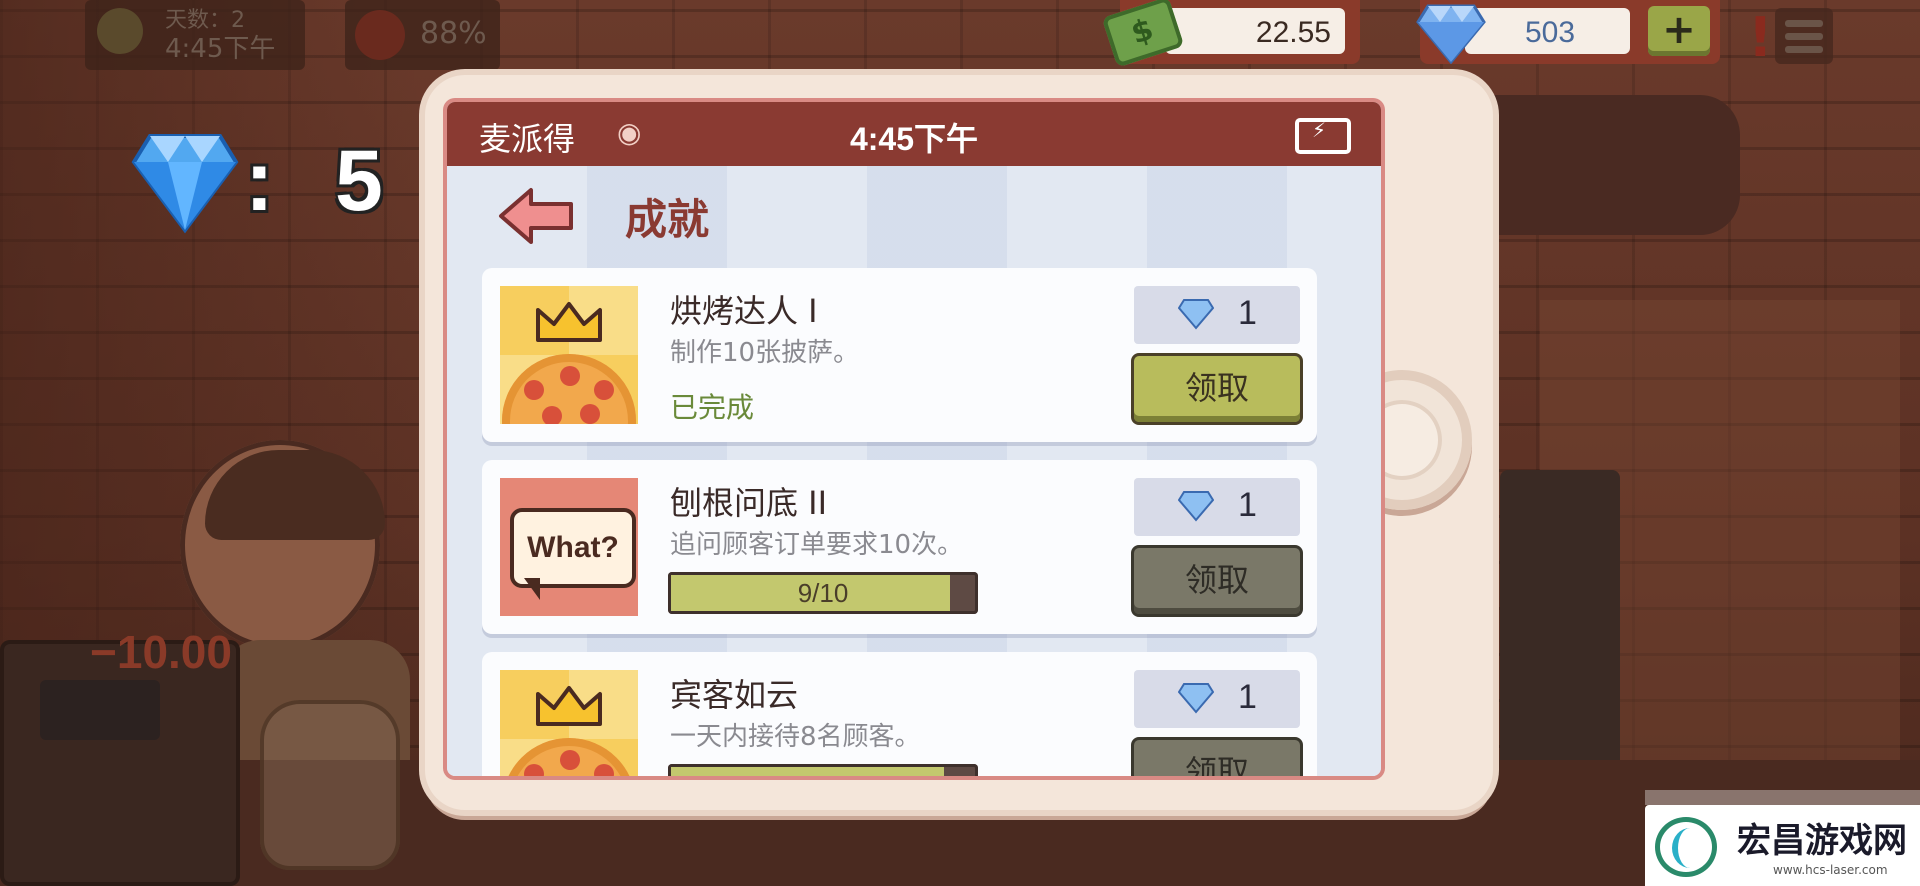  I want to click on mood-panel: 88%, so click(422, 35).